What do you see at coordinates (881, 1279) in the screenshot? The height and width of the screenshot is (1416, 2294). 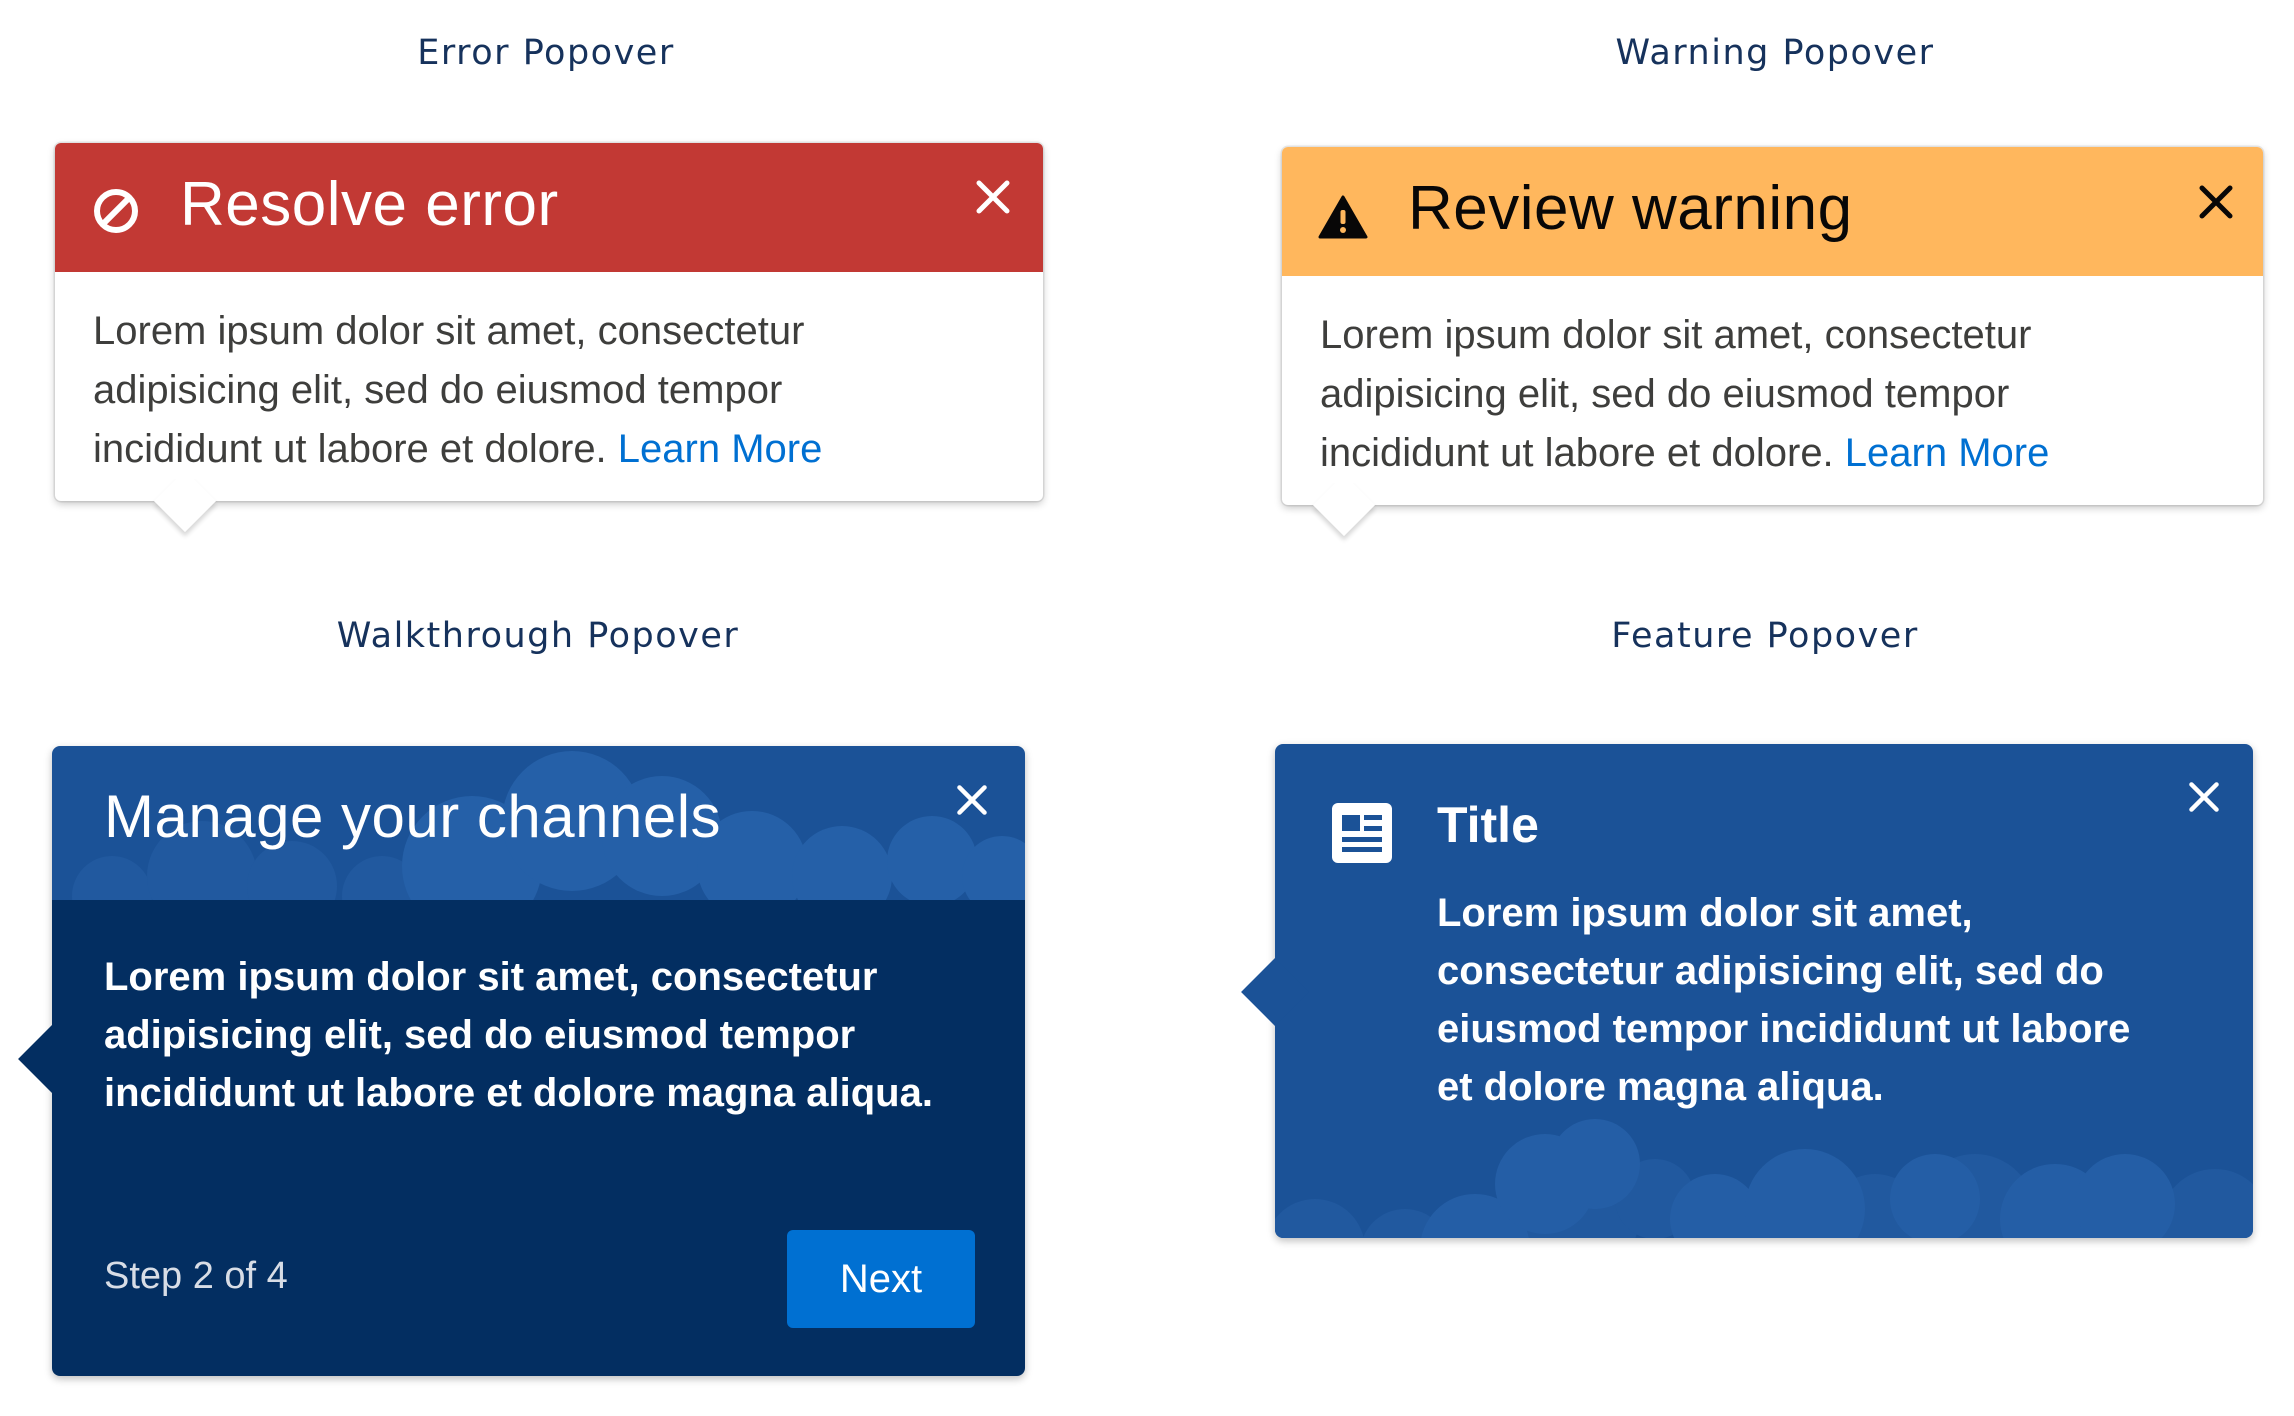 I see `next-button: Next` at bounding box center [881, 1279].